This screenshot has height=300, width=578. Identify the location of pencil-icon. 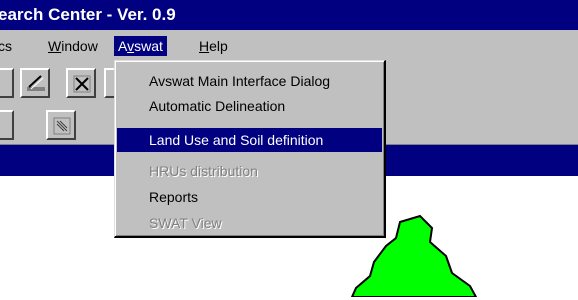
(36, 83).